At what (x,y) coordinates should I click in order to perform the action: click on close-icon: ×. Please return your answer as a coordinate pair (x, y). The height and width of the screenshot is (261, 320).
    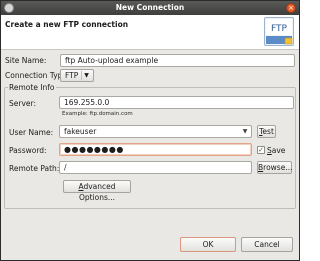
    Looking at the image, I should click on (291, 8).